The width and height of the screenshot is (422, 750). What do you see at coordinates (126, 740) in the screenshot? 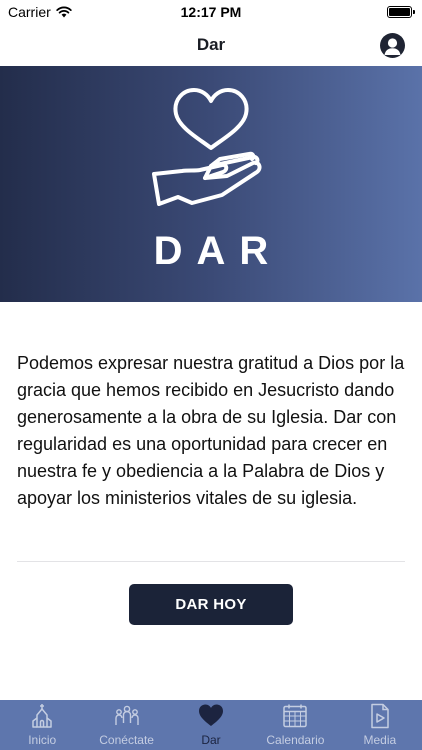
I see `tab-label: Conéctate` at bounding box center [126, 740].